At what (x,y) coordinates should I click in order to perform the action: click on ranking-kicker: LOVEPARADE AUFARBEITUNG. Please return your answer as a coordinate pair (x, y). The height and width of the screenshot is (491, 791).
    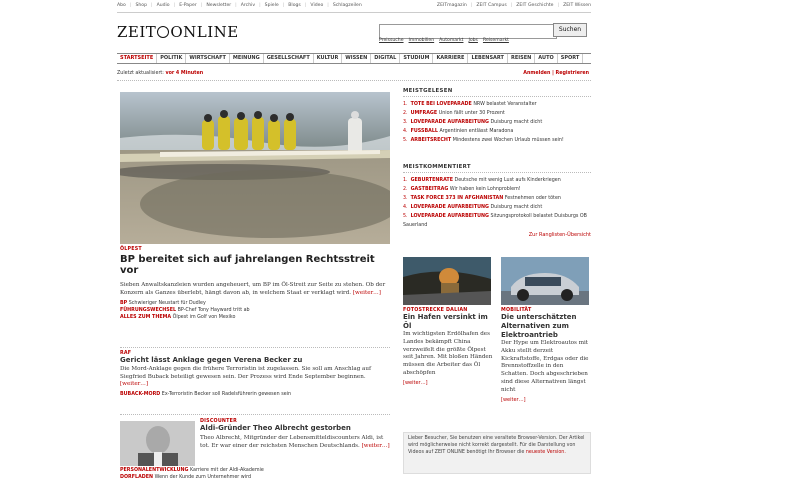
    Looking at the image, I should click on (449, 216).